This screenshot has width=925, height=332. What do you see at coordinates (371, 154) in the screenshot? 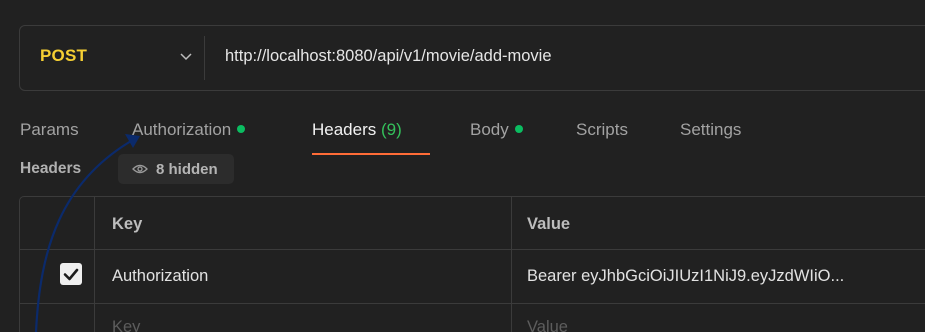
I see `active-tab-indicator` at bounding box center [371, 154].